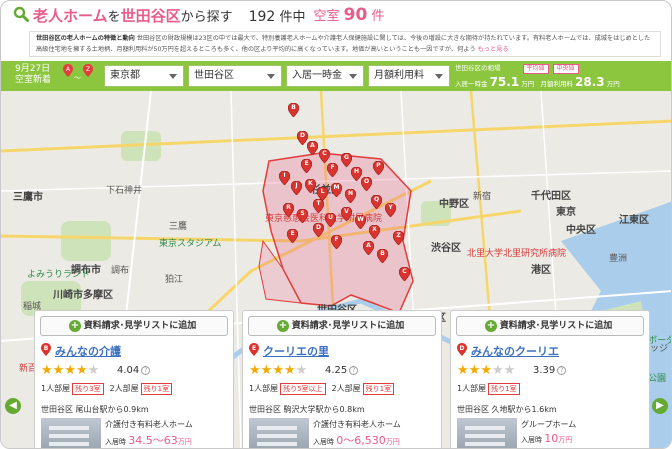 The image size is (672, 449). I want to click on map-pin-letter: D, so click(302, 135).